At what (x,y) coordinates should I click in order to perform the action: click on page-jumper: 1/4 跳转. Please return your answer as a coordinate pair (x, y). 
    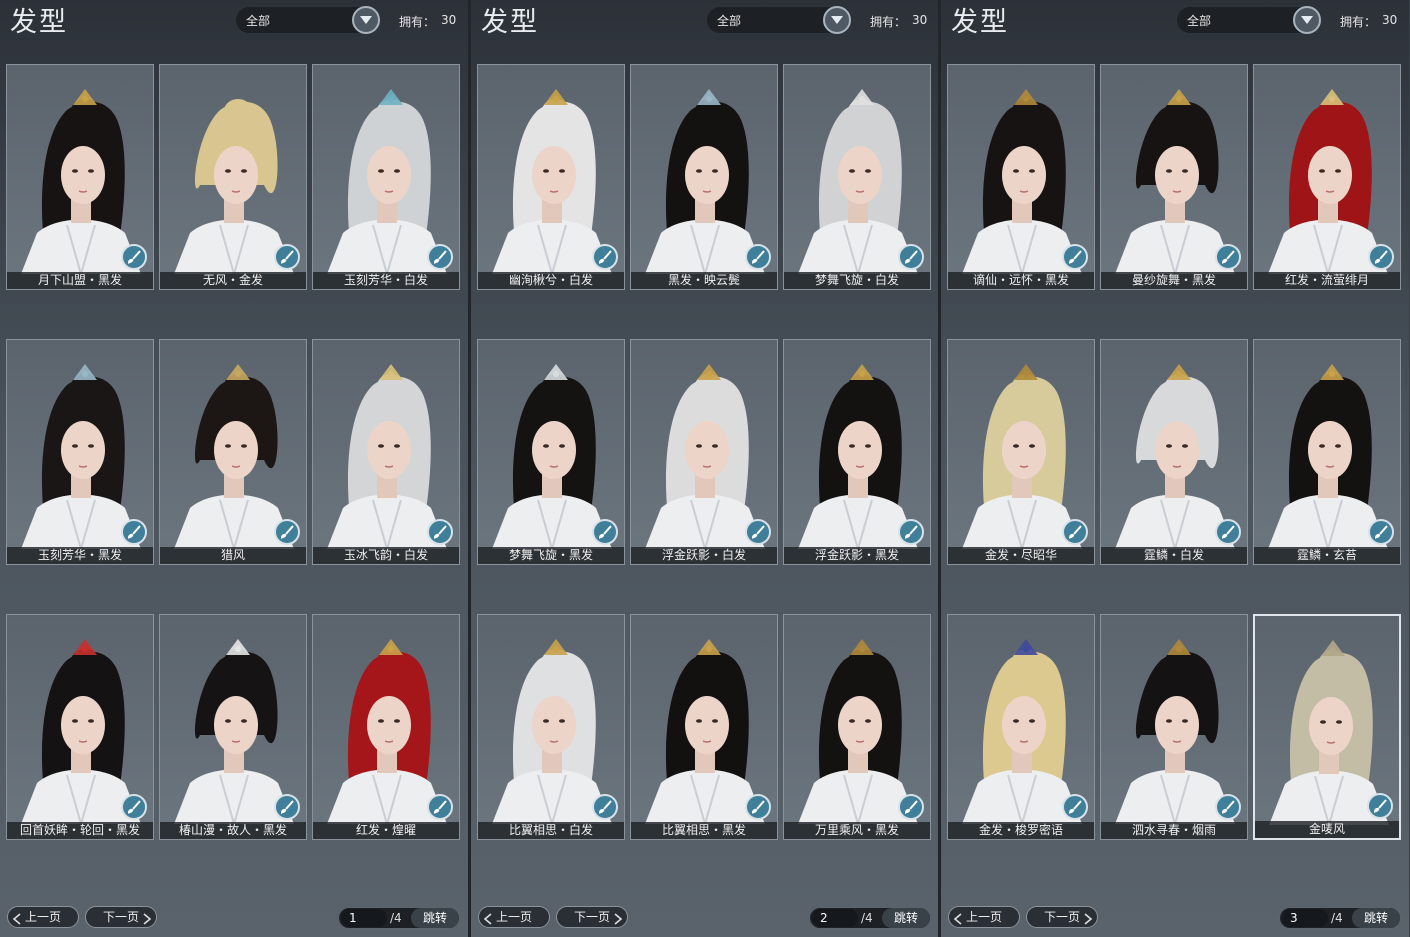
    Looking at the image, I should click on (399, 918).